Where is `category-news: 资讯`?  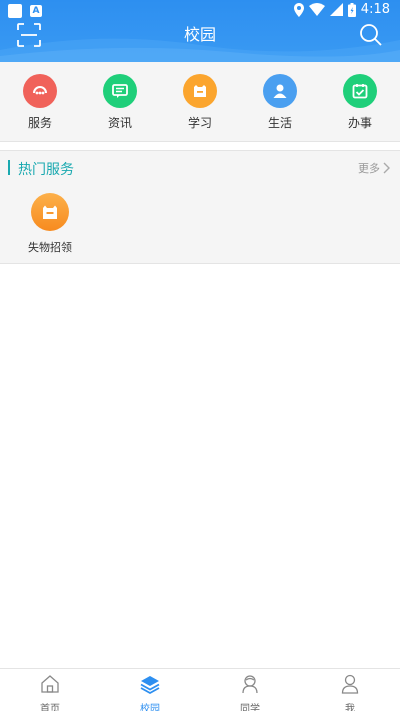
category-news: 资讯 is located at coordinates (120, 102).